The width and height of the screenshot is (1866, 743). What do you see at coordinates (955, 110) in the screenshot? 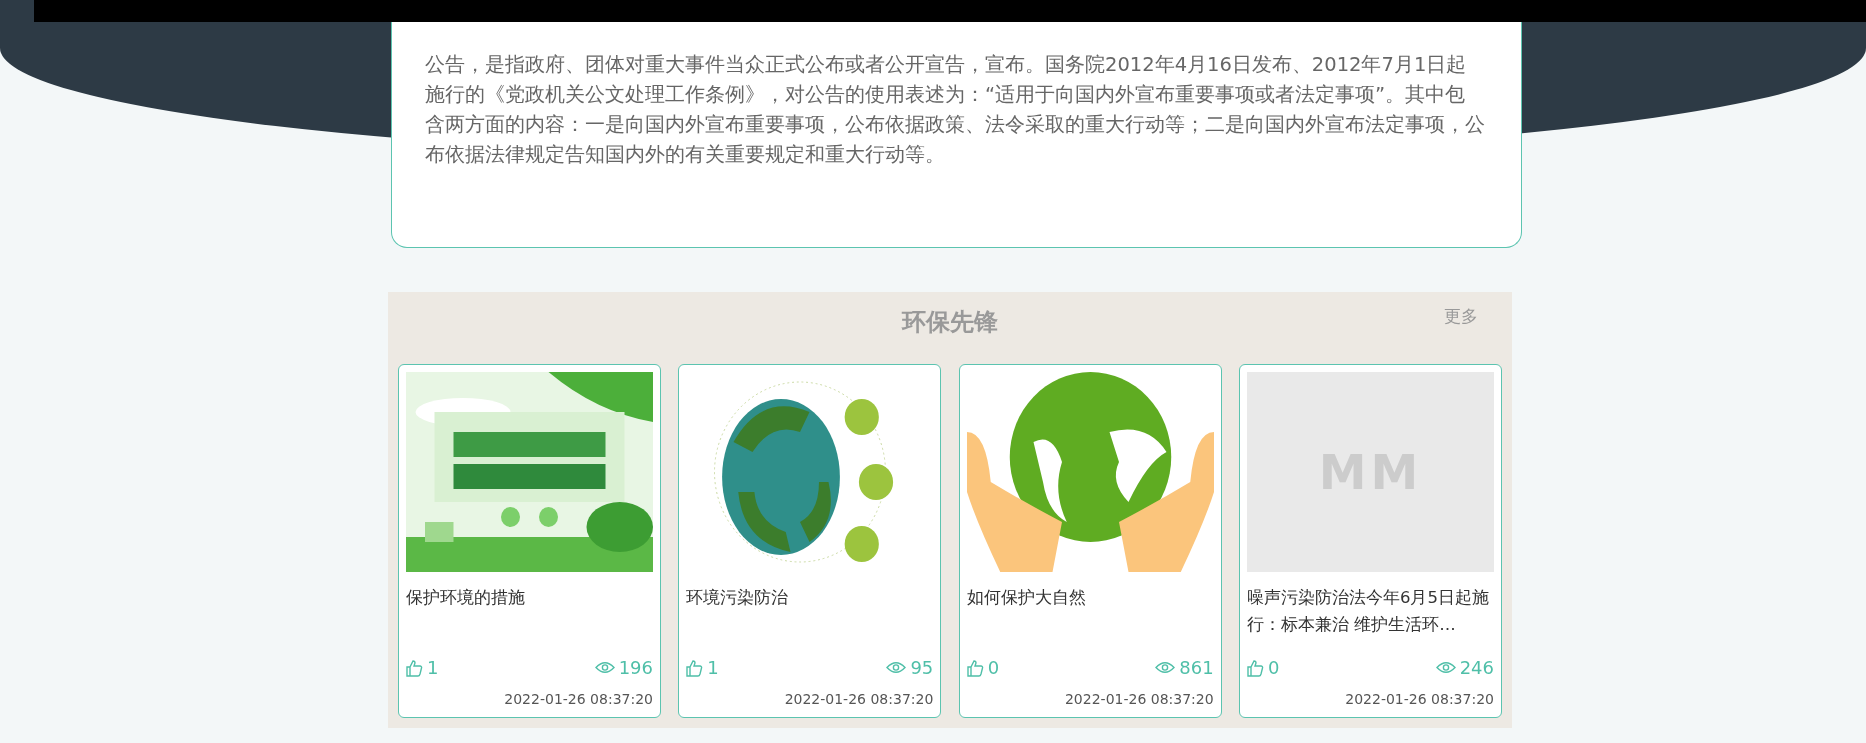
I see `notice-text: 公告，是指政府、团体对重大事件当众正式公布或者公开宣告，宣布。国务院2012年4月16日发布、2012年7月1日起施行的《党政机关公文处理工作条例》，对公告的使用表述为：“适用于向国内外宣布重要事项或者法定事项”。其中包含两方面的内容：一是向国内外宣布重要事项，公布依据政策、法令采取的重大行动等；二是向国内外宣布法定事项，公布依据法律规定告知国内外的有关重要规定和重大行动等。` at bounding box center [955, 110].